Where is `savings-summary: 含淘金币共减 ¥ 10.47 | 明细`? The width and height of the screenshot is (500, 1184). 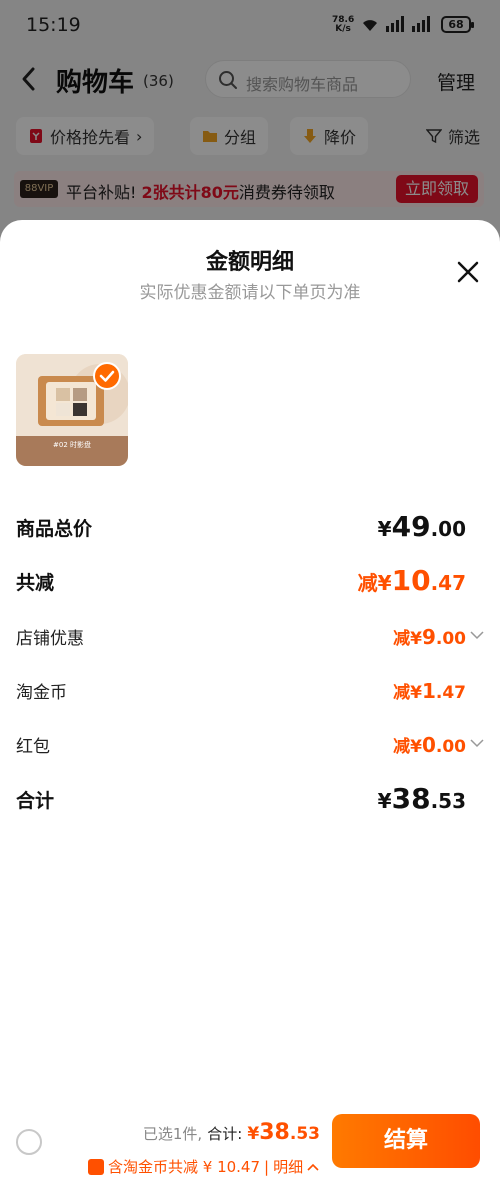 savings-summary: 含淘金币共减 ¥ 10.47 | 明细 is located at coordinates (203, 1166).